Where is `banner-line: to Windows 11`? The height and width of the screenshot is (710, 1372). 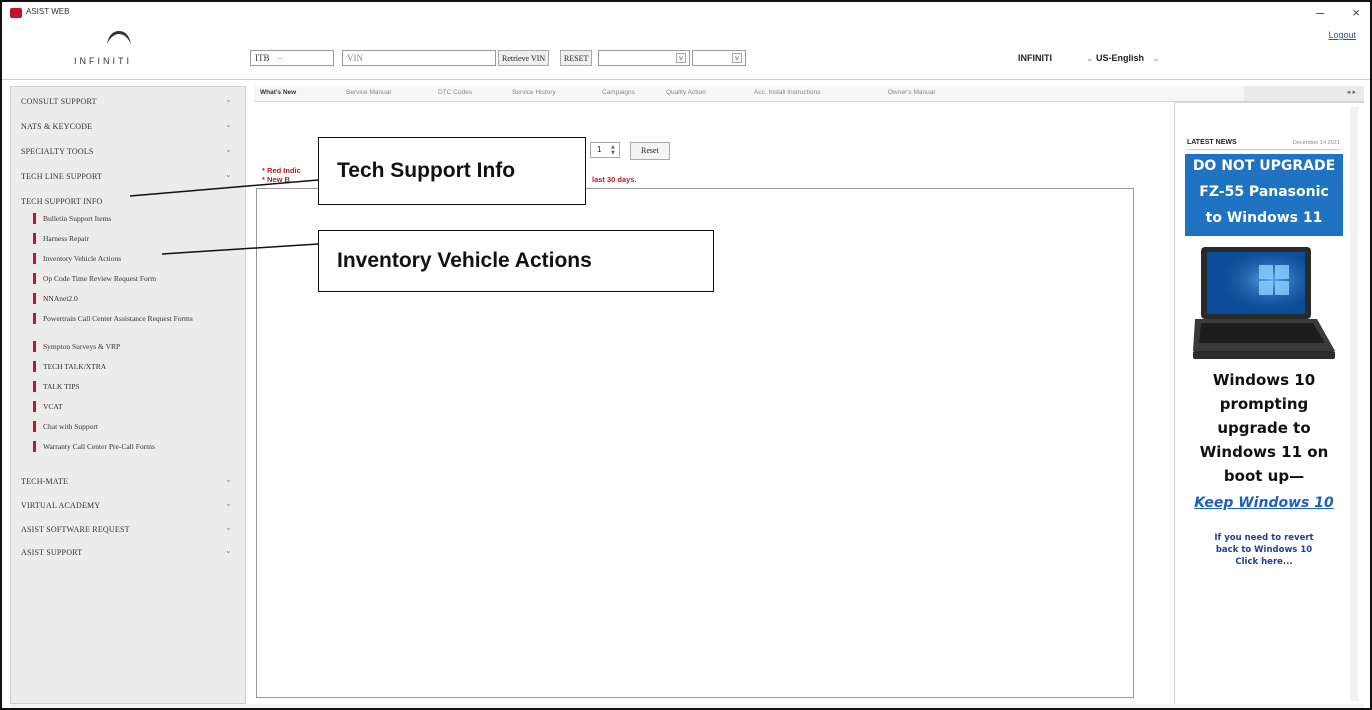 banner-line: to Windows 11 is located at coordinates (1264, 218).